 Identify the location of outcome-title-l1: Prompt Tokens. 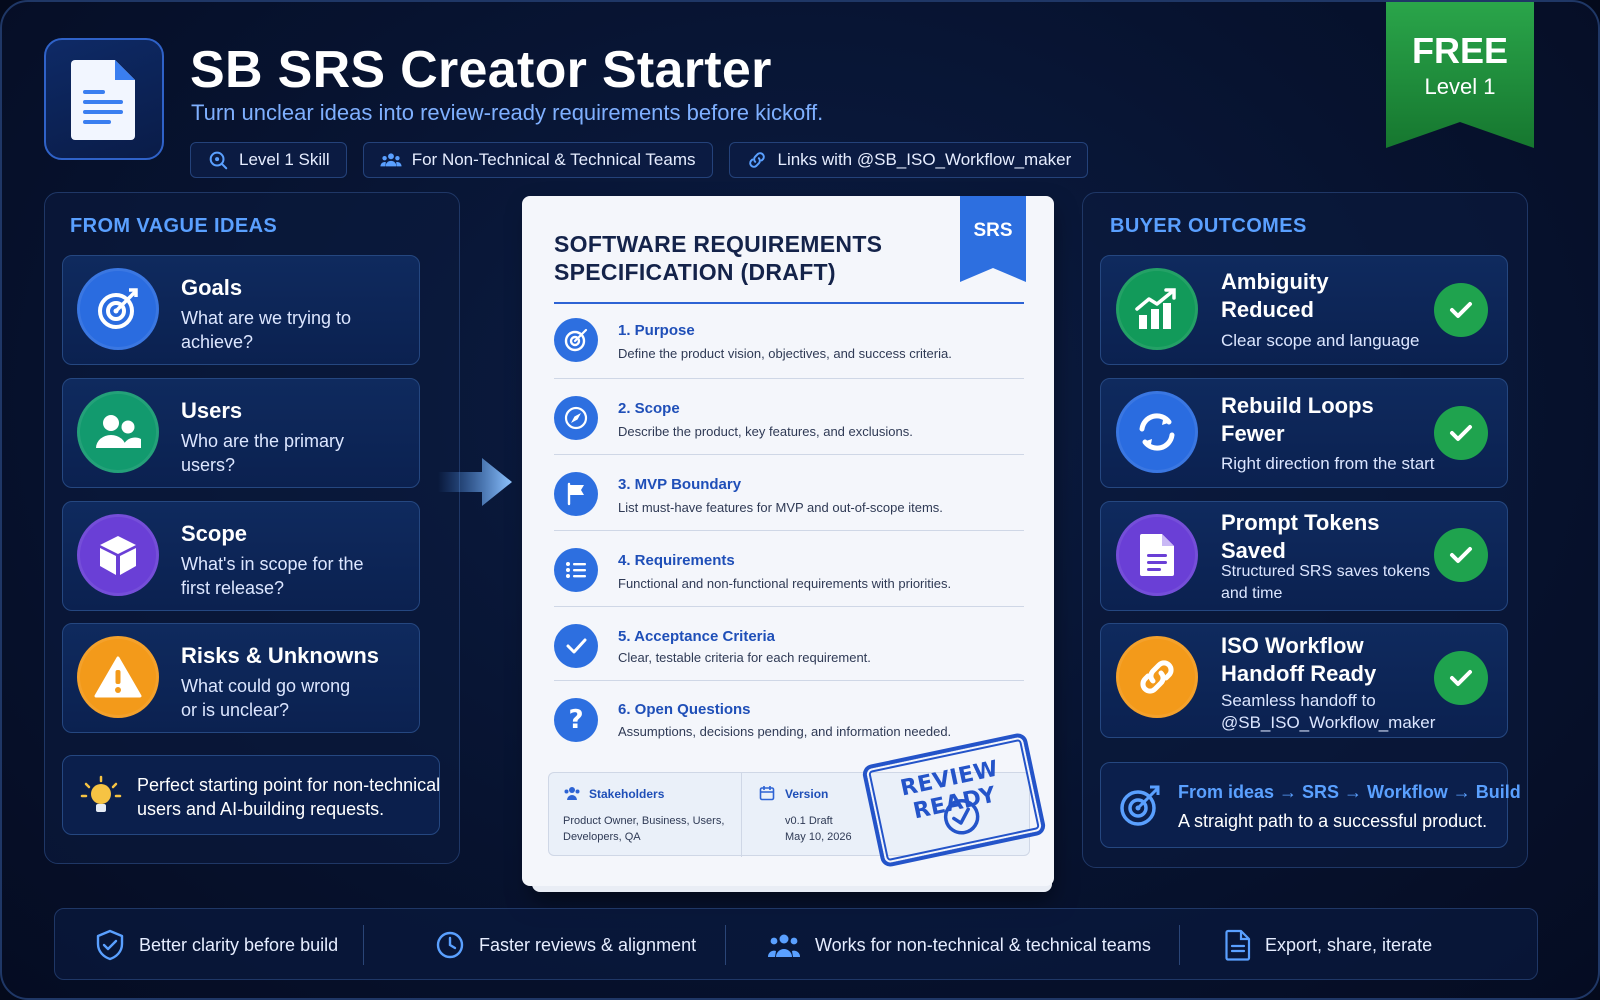
(1300, 522).